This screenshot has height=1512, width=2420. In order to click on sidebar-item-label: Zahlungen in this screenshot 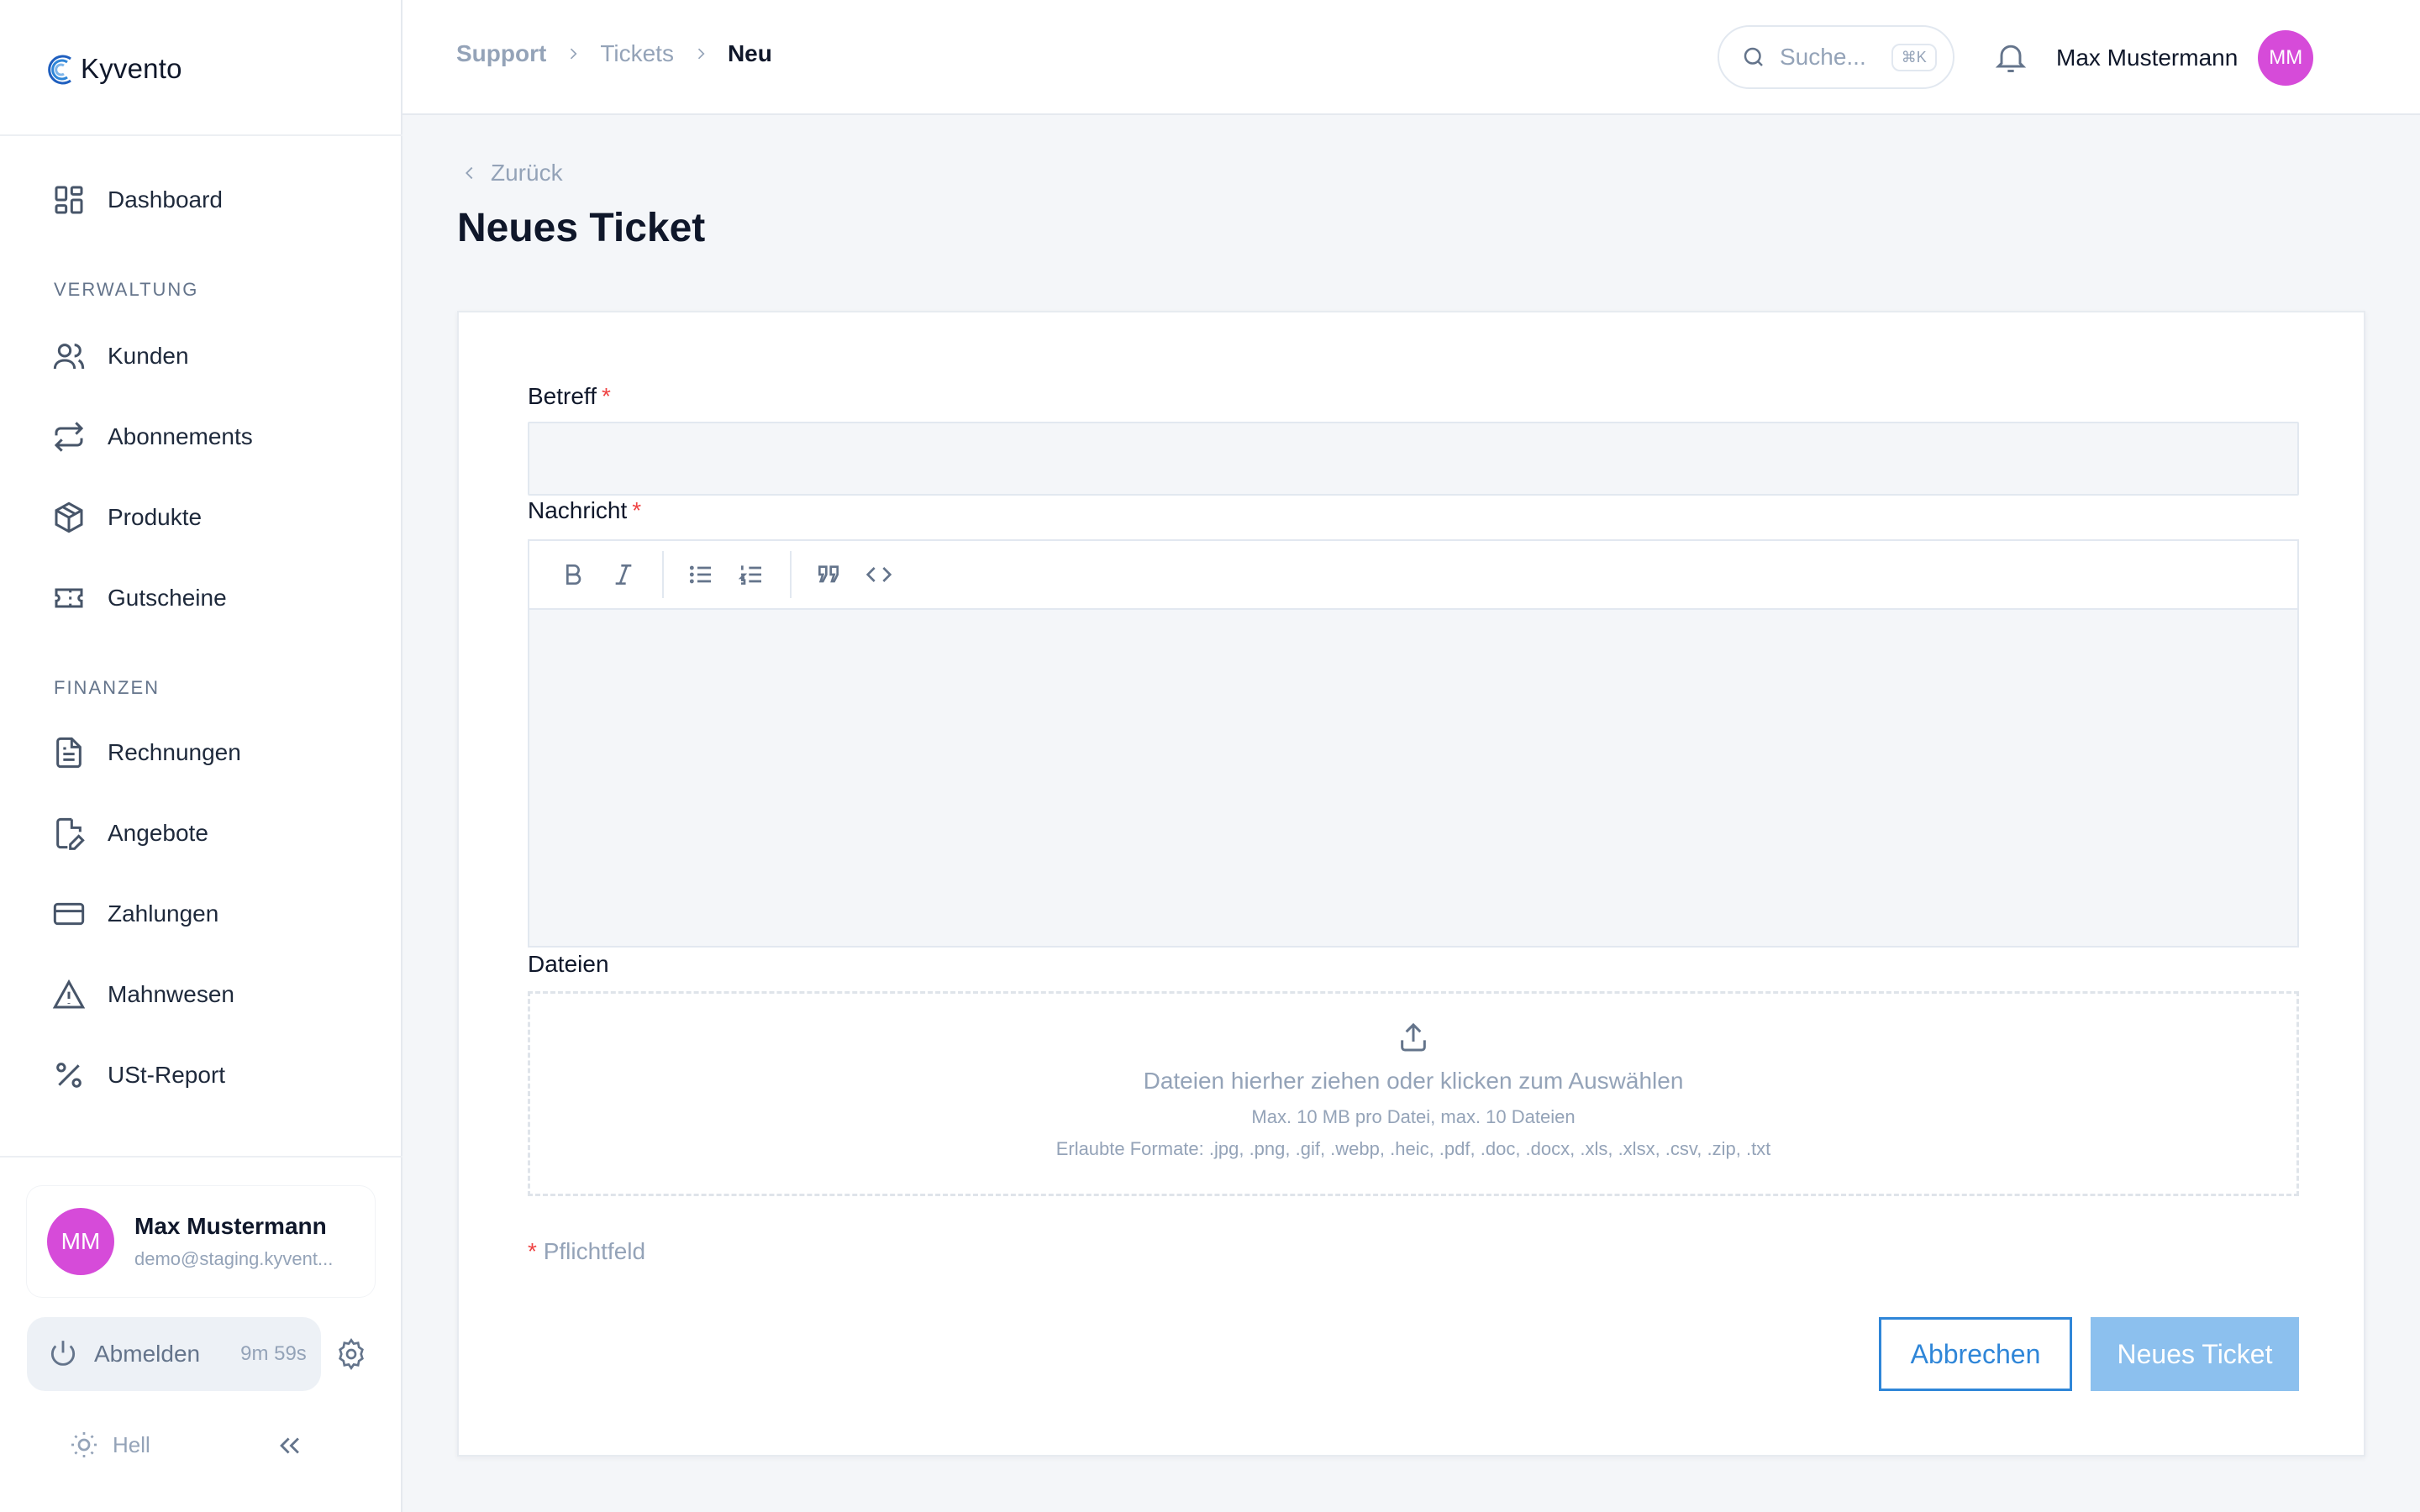, I will do `click(163, 913)`.